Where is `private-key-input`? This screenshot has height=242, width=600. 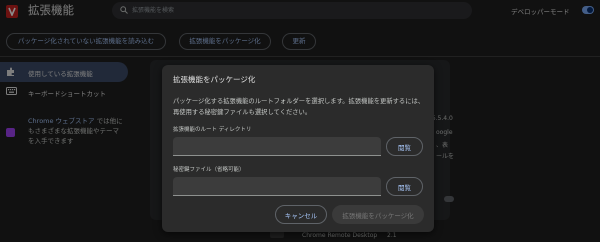 private-key-input is located at coordinates (277, 186).